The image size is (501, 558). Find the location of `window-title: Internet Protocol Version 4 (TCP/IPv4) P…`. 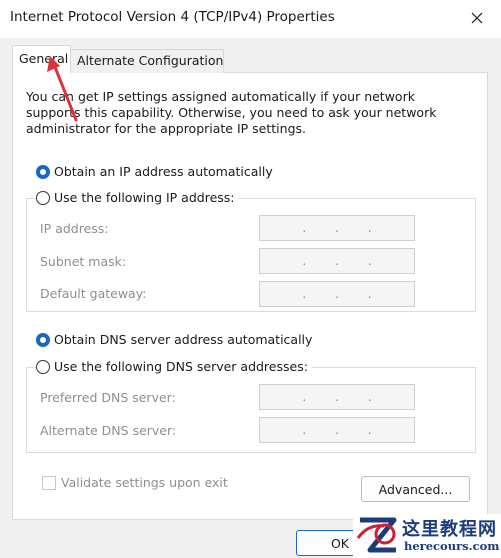

window-title: Internet Protocol Version 4 (TCP/IPv4) P… is located at coordinates (172, 17).